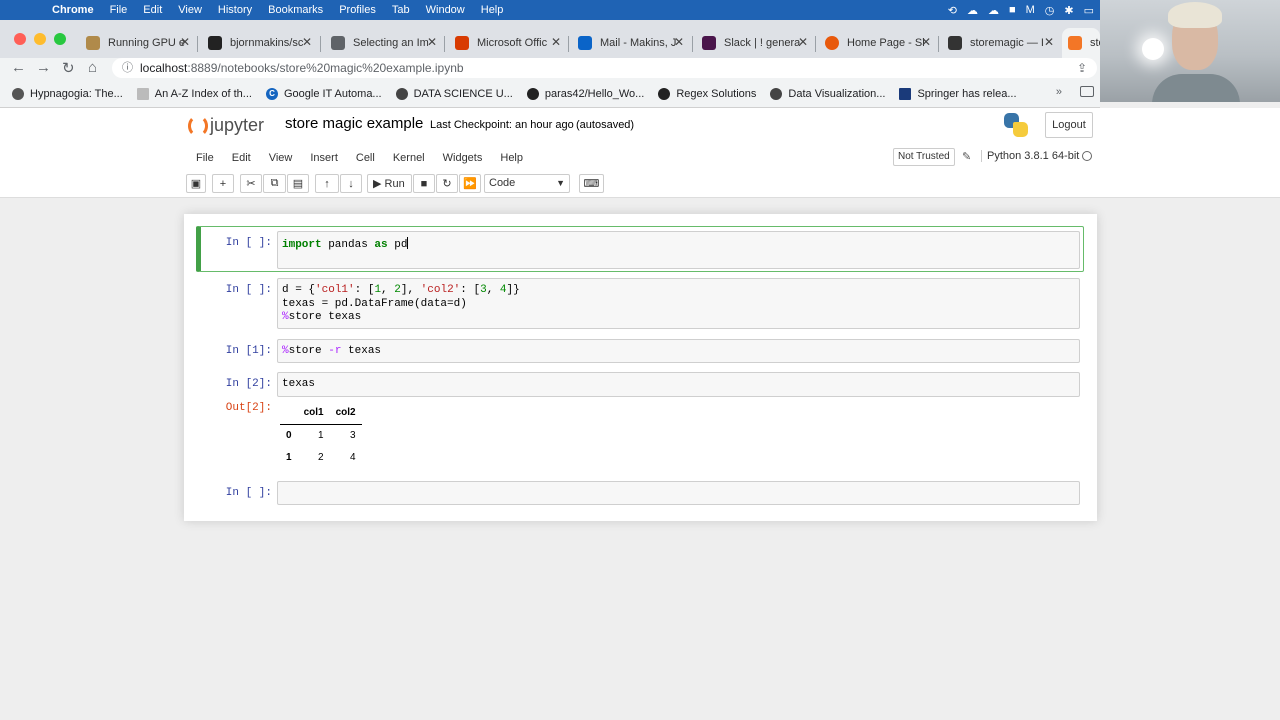 This screenshot has width=1280, height=720. What do you see at coordinates (235, 10) in the screenshot?
I see `menu-history: History` at bounding box center [235, 10].